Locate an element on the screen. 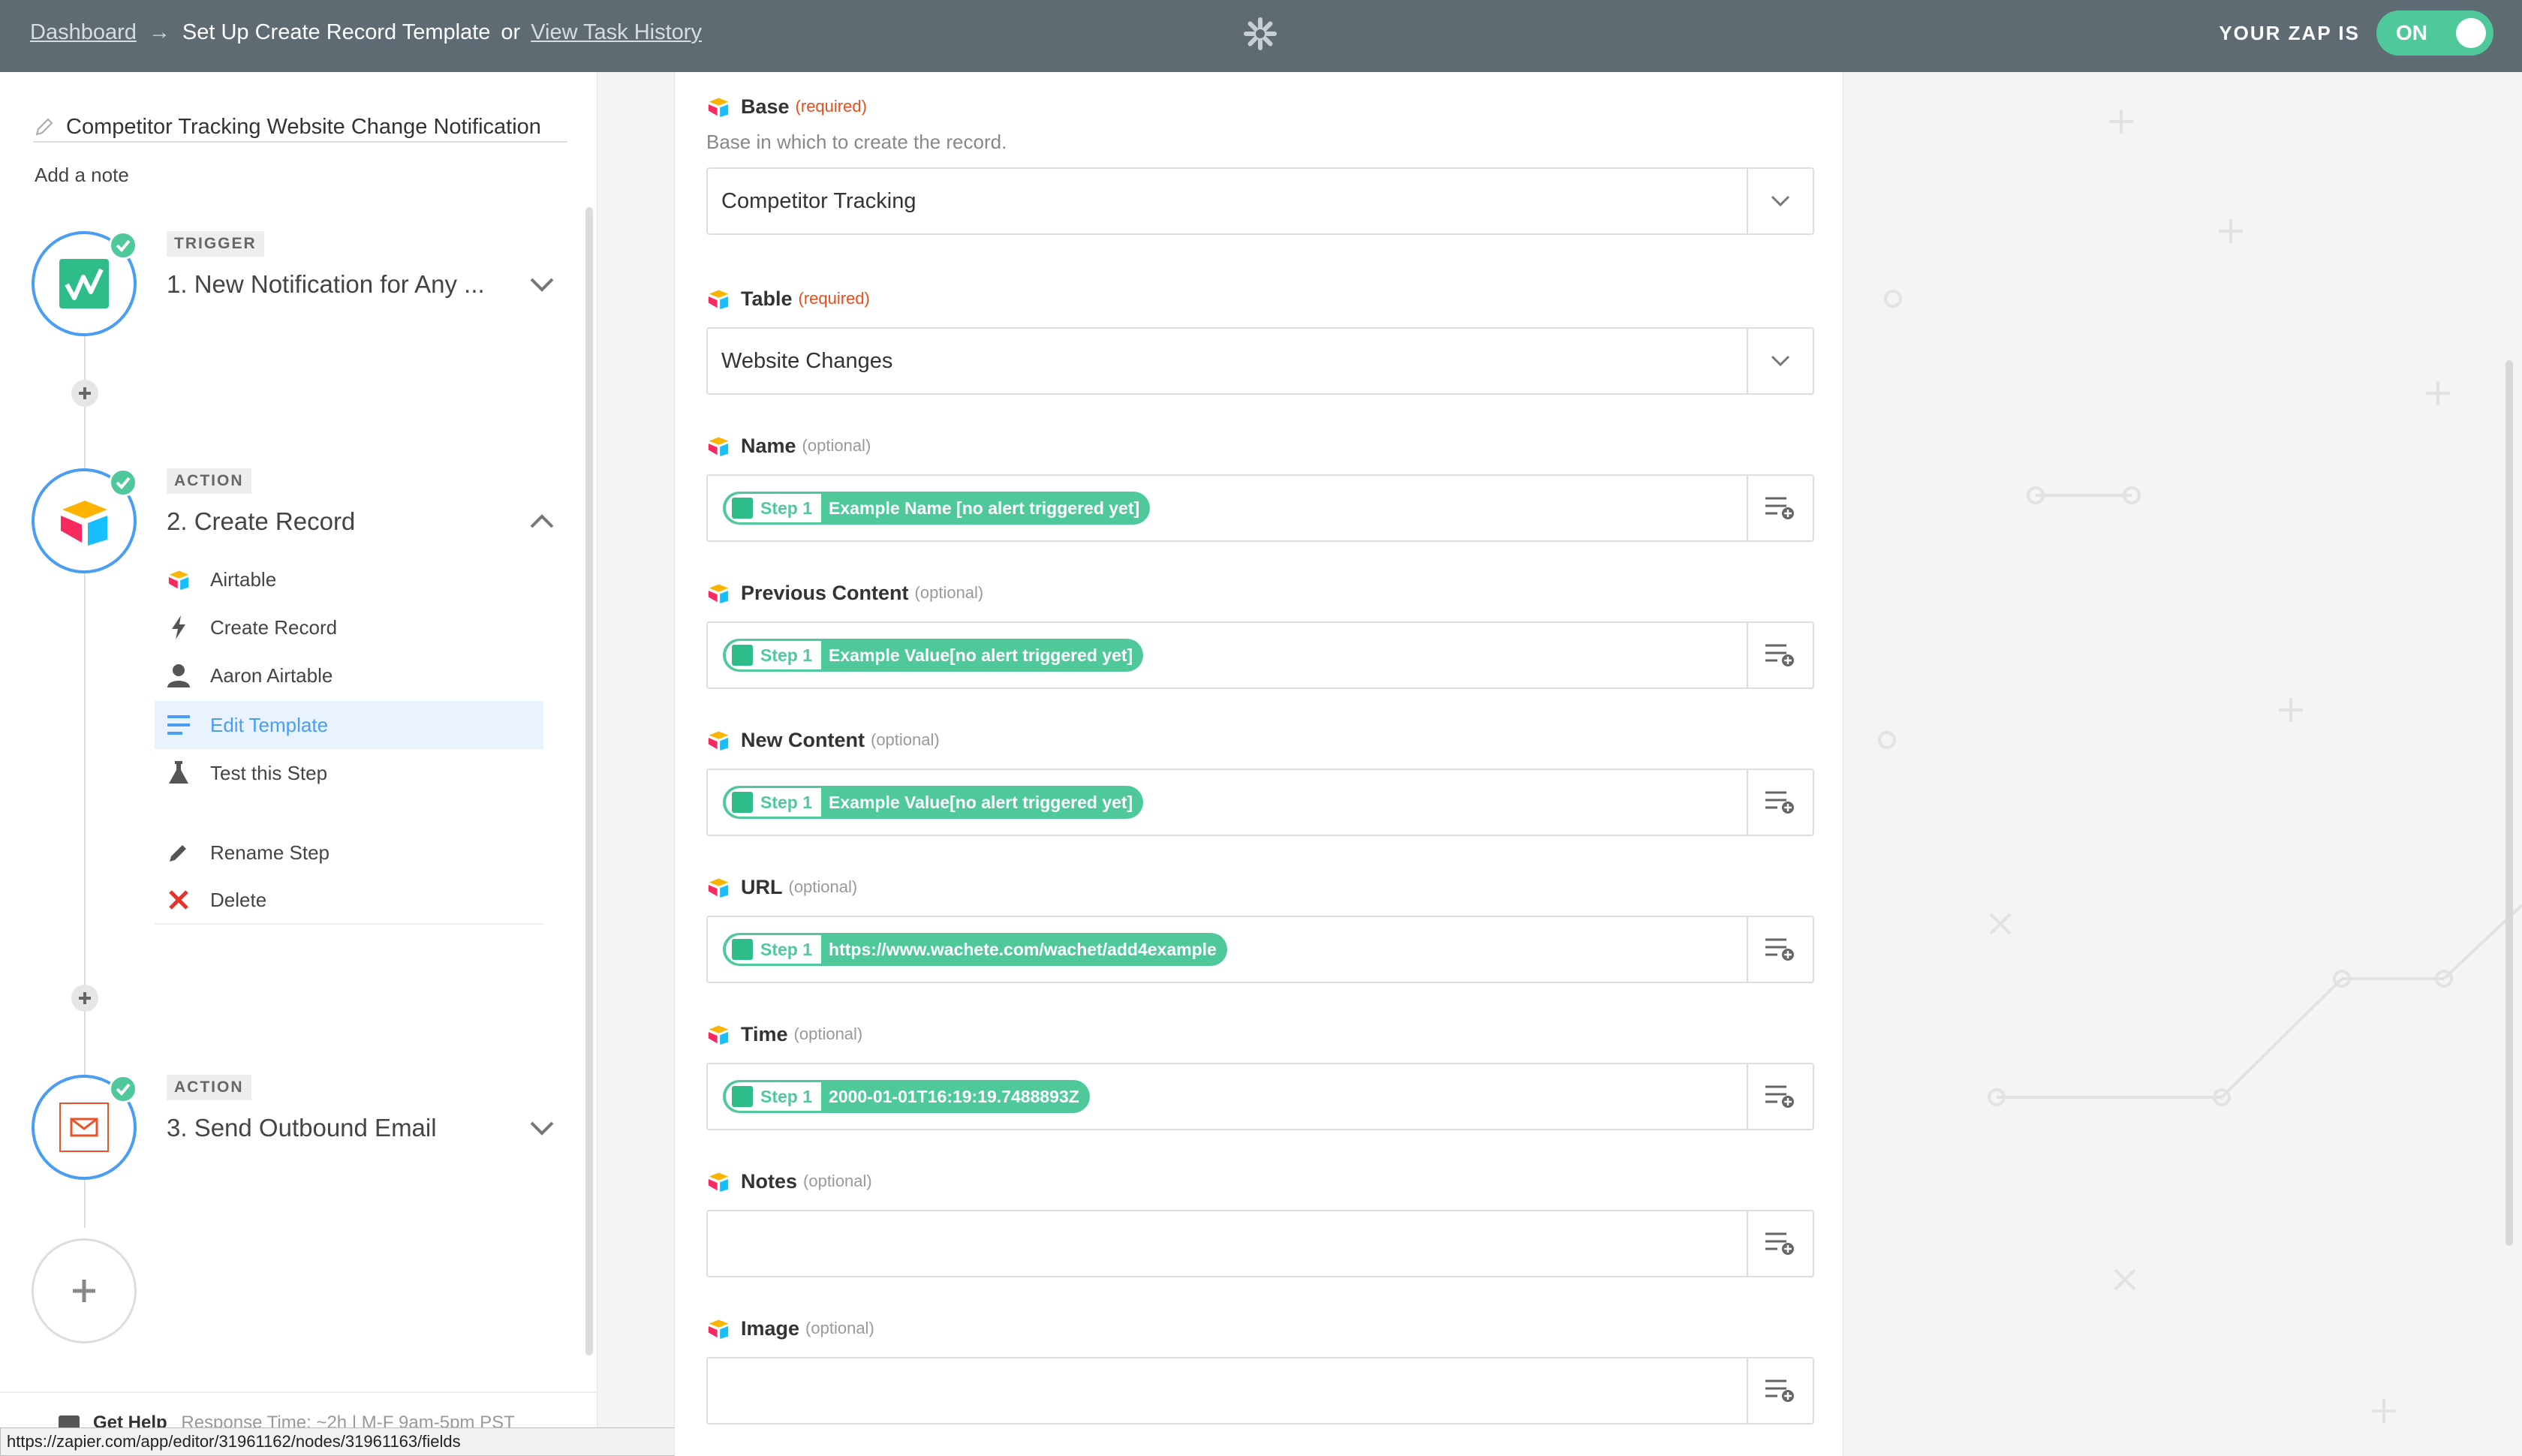 This screenshot has width=2522, height=1456. time-input: Step 1 2000-01-01T16:19:19.7488893Z is located at coordinates (1260, 1096).